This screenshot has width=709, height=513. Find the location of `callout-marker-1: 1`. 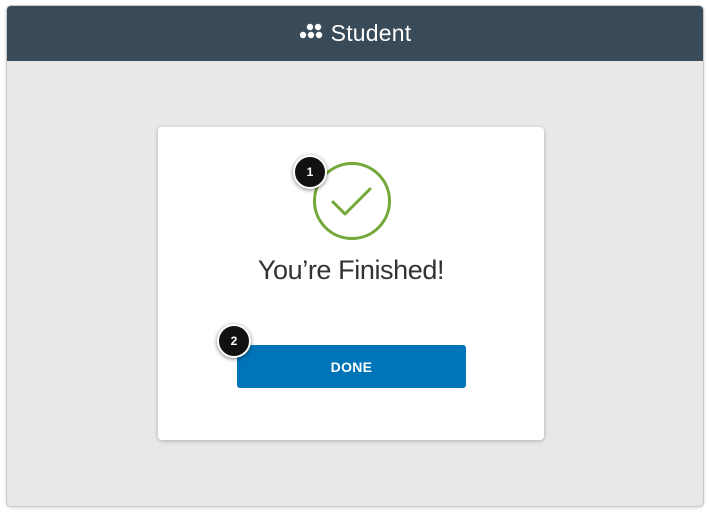

callout-marker-1: 1 is located at coordinates (310, 172).